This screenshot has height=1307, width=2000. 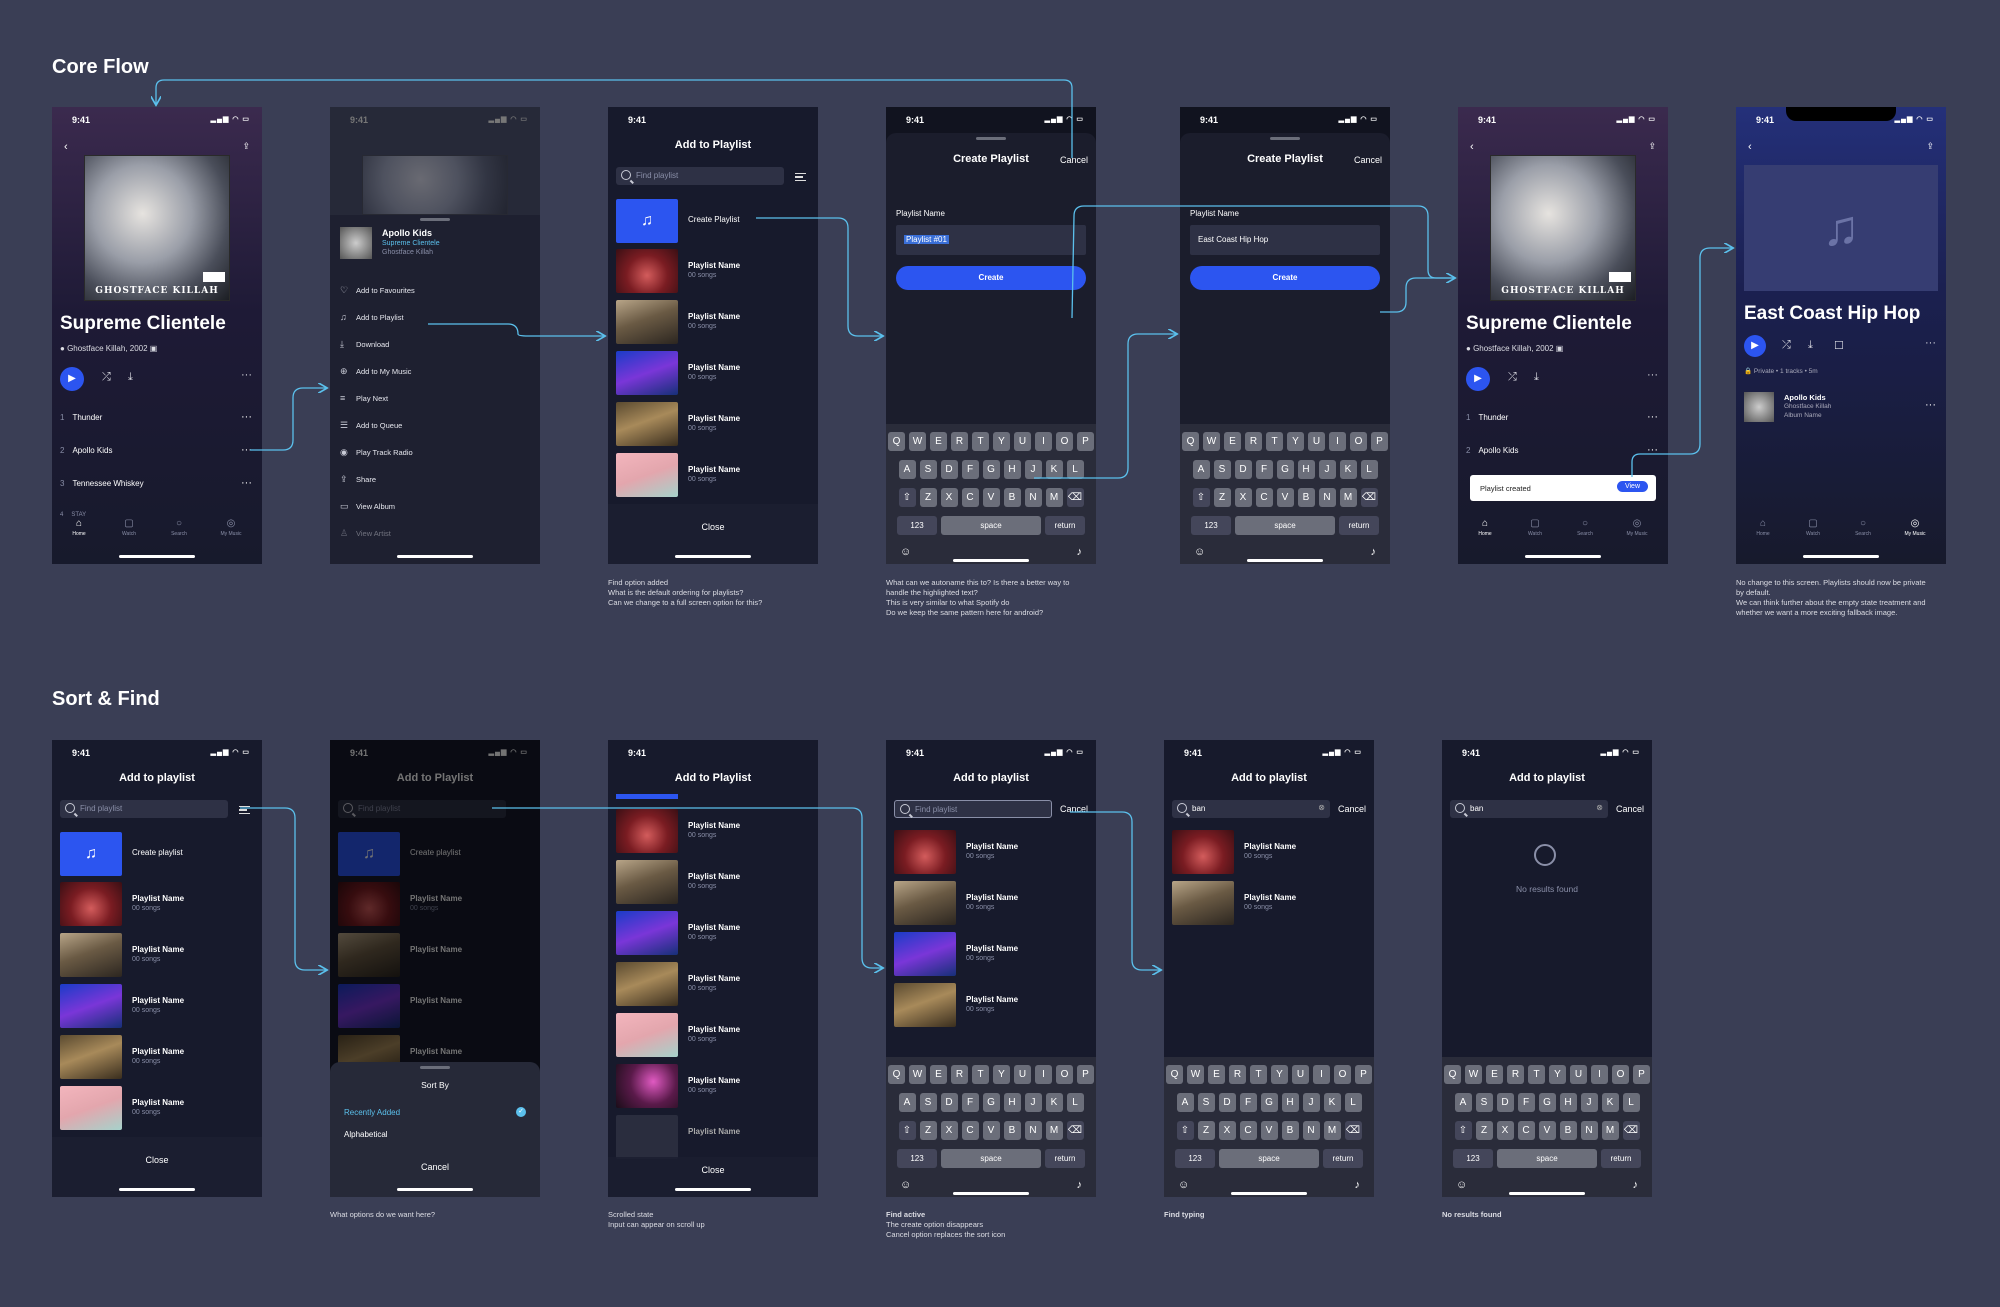 What do you see at coordinates (713, 1137) in the screenshot?
I see `list-item: Playlist Name` at bounding box center [713, 1137].